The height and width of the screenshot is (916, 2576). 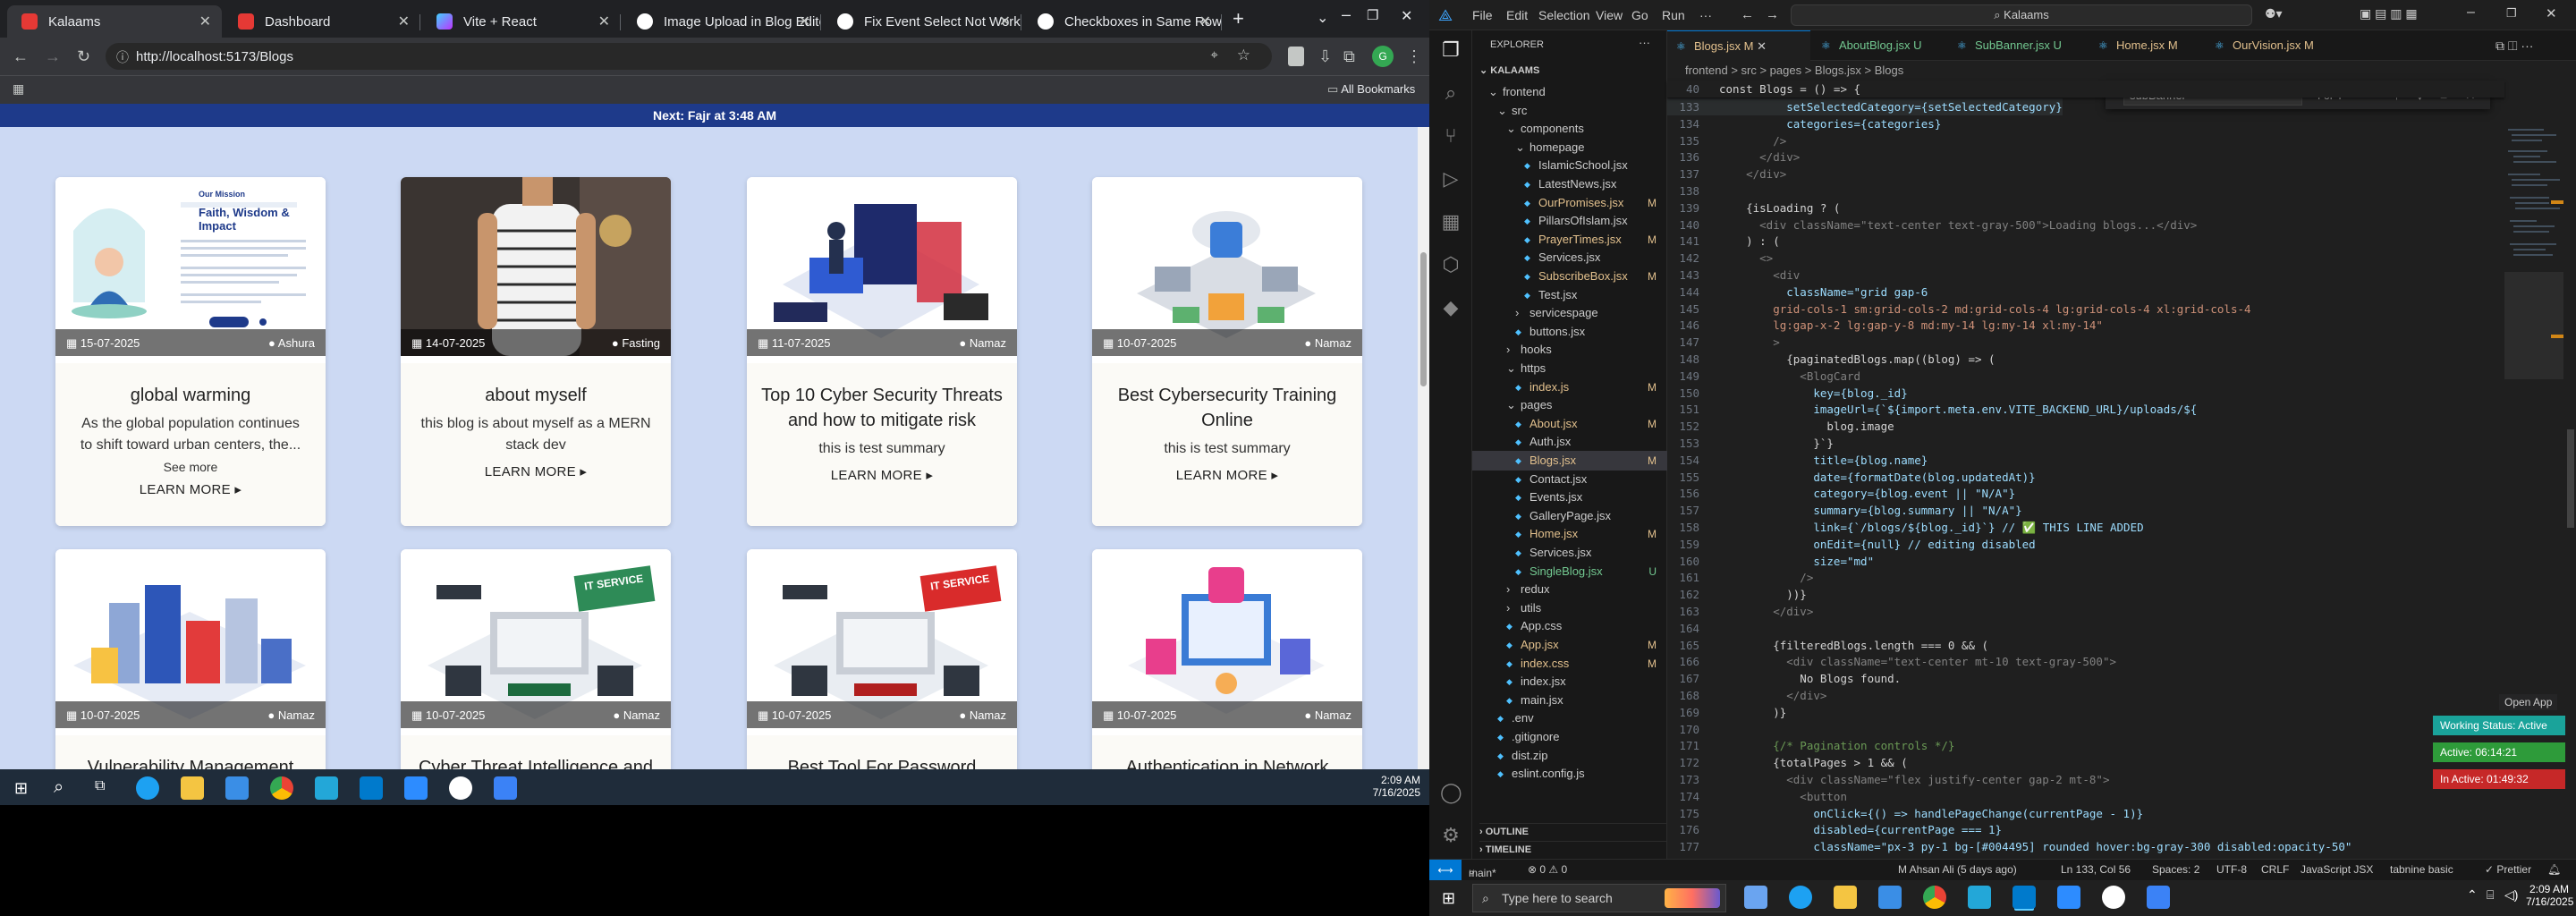 What do you see at coordinates (1569, 756) in the screenshot?
I see `tree-file: ◆ dist.zip` at bounding box center [1569, 756].